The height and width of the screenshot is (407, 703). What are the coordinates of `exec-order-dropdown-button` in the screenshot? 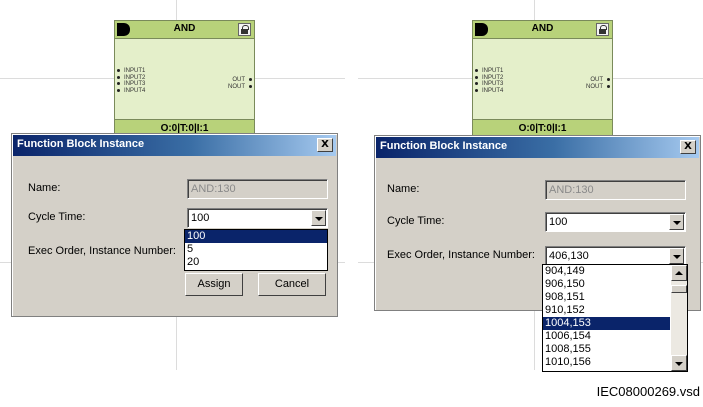 It's located at (676, 256).